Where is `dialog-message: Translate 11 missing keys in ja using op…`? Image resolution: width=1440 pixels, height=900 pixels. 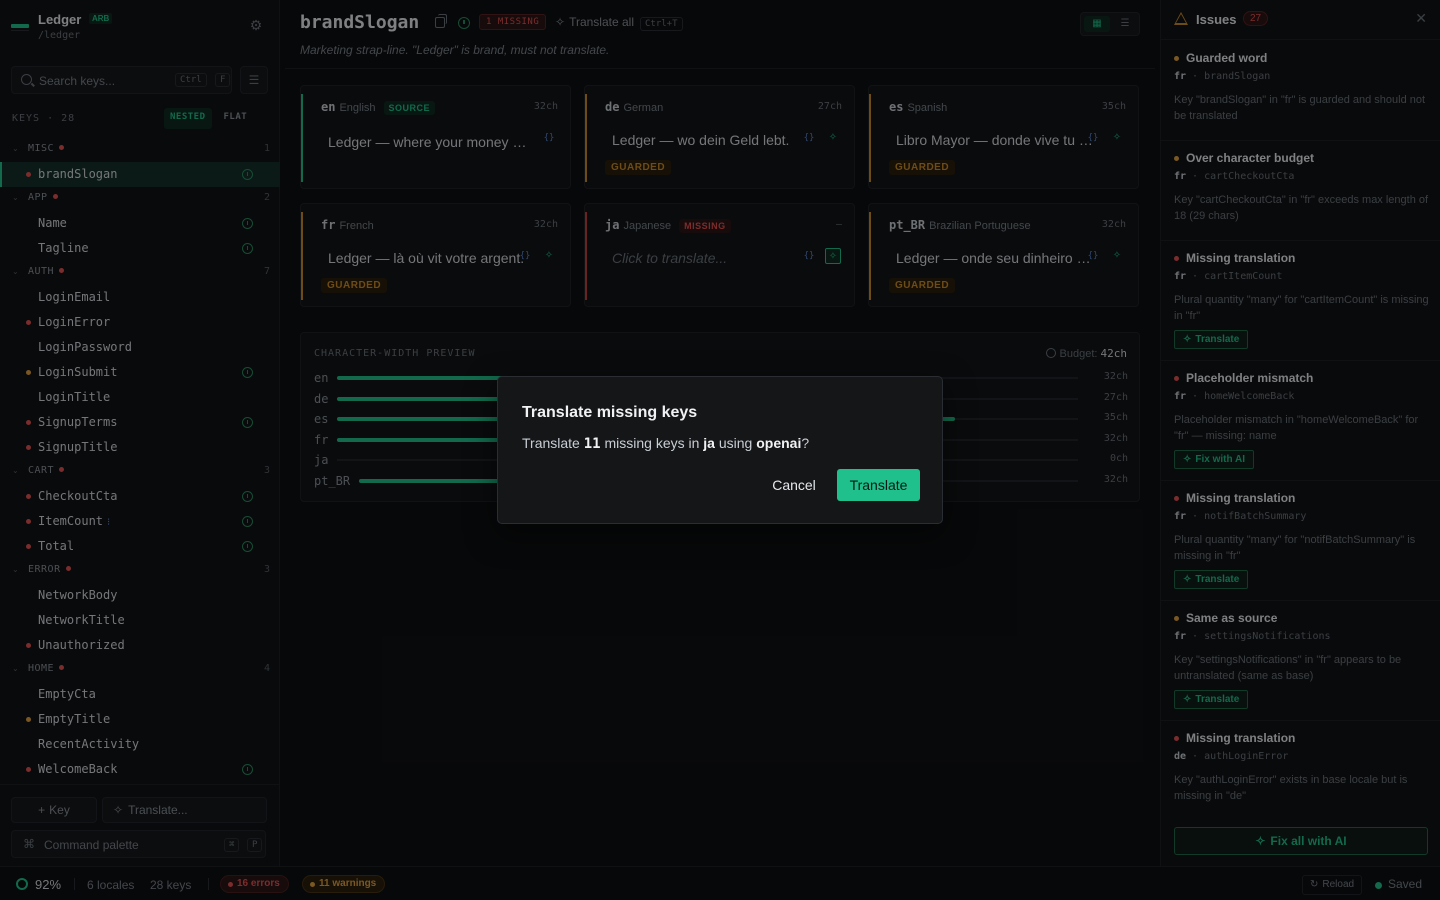 dialog-message: Translate 11 missing keys in ja using op… is located at coordinates (665, 443).